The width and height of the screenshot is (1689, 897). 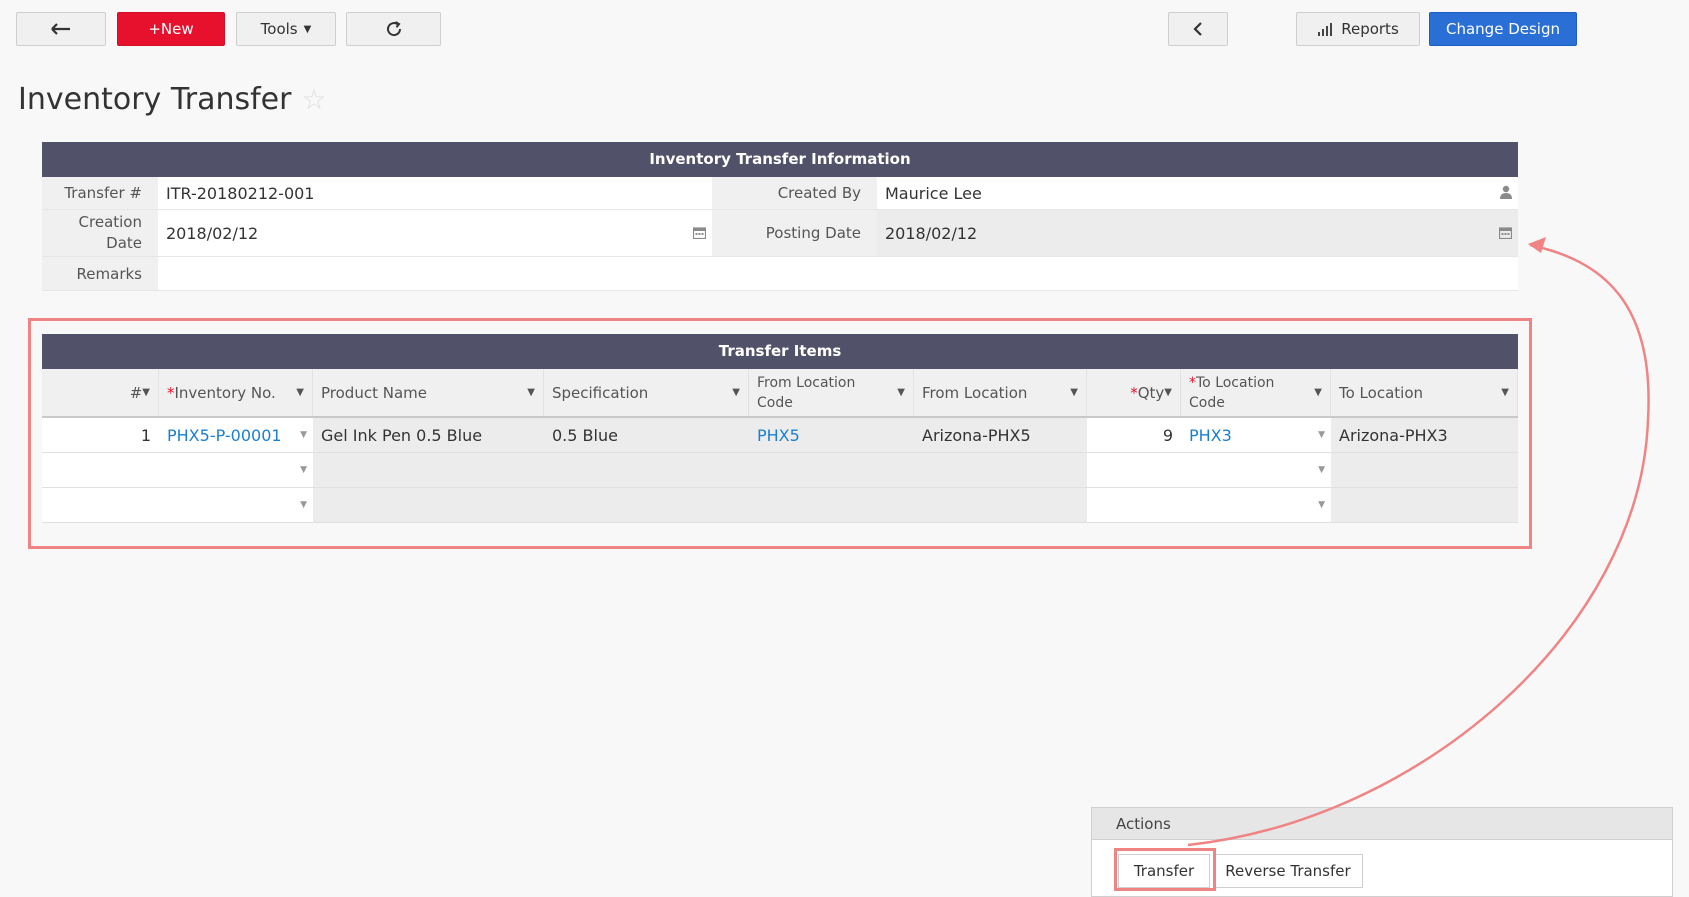 I want to click on column-header-from-location: From Location ▼, so click(x=1000, y=392).